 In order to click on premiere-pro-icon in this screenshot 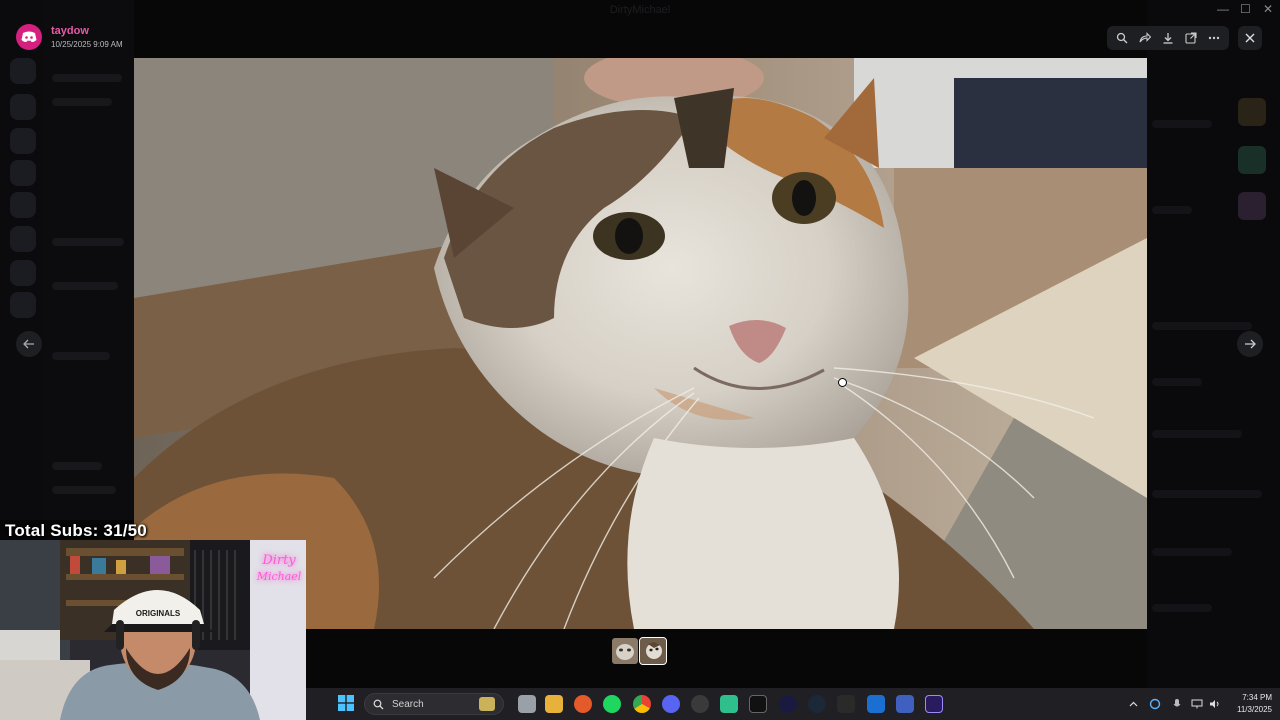, I will do `click(934, 704)`.